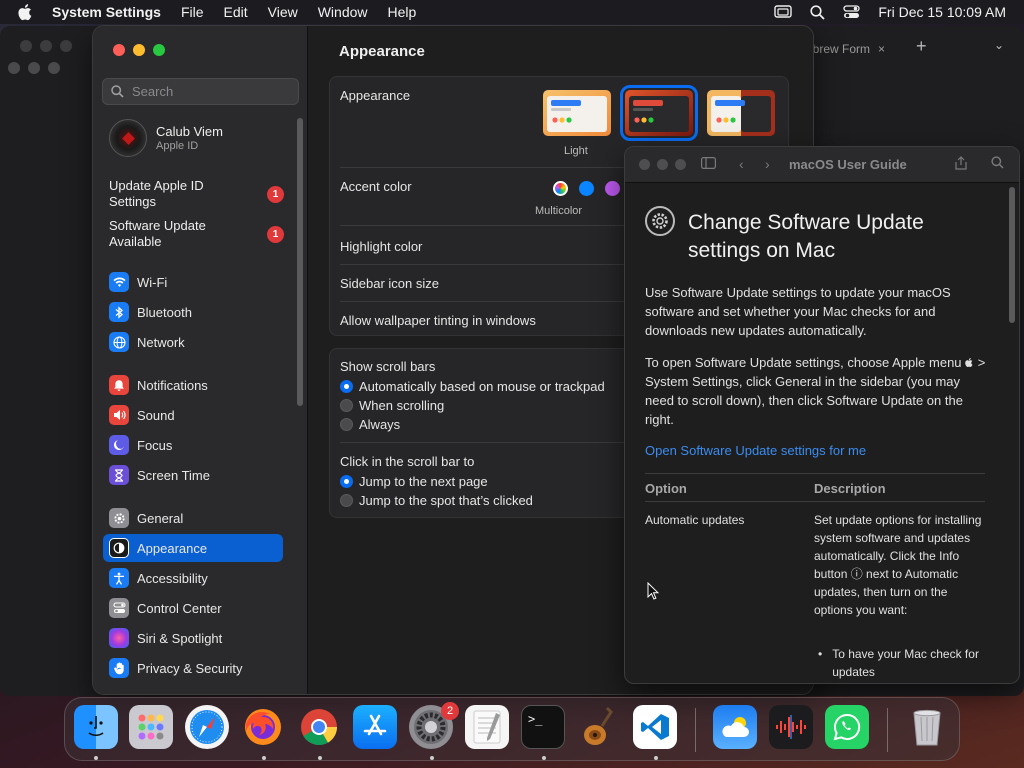 The image size is (1024, 768). What do you see at coordinates (927, 727) in the screenshot?
I see `trash-icon` at bounding box center [927, 727].